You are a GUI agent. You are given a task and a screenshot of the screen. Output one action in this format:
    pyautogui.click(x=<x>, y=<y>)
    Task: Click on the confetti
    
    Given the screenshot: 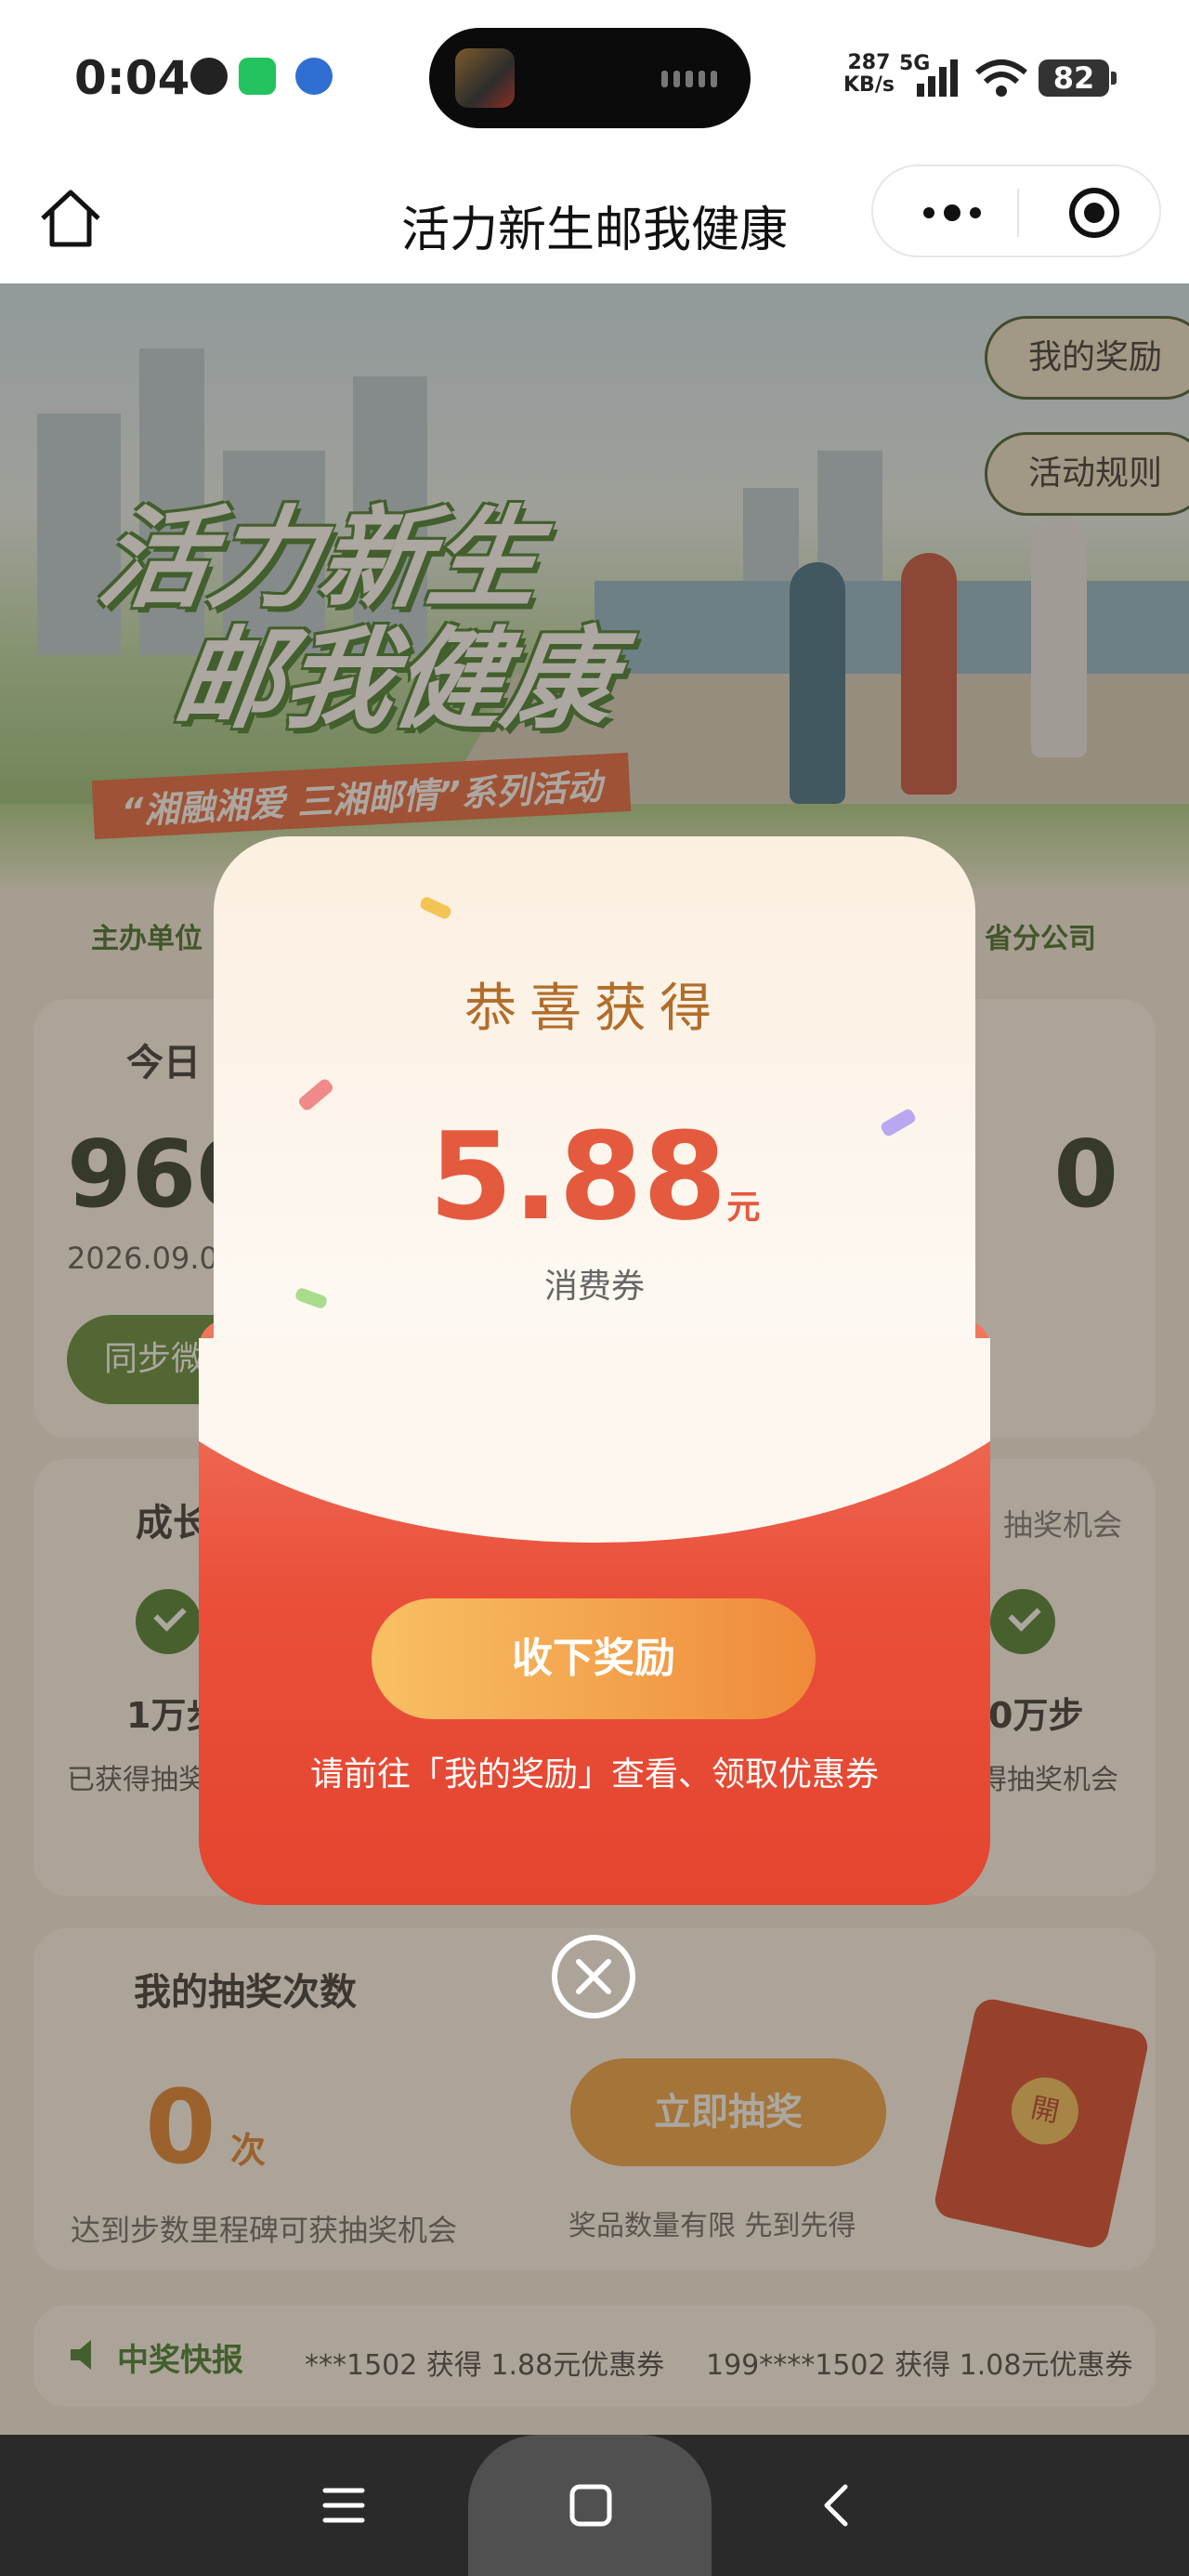 What is the action you would take?
    pyautogui.click(x=436, y=908)
    